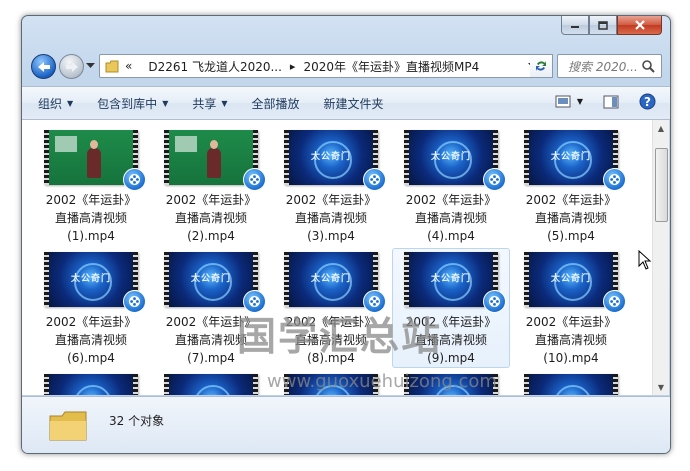  Describe the element at coordinates (66, 144) in the screenshot. I see `thumbnail-board` at that location.